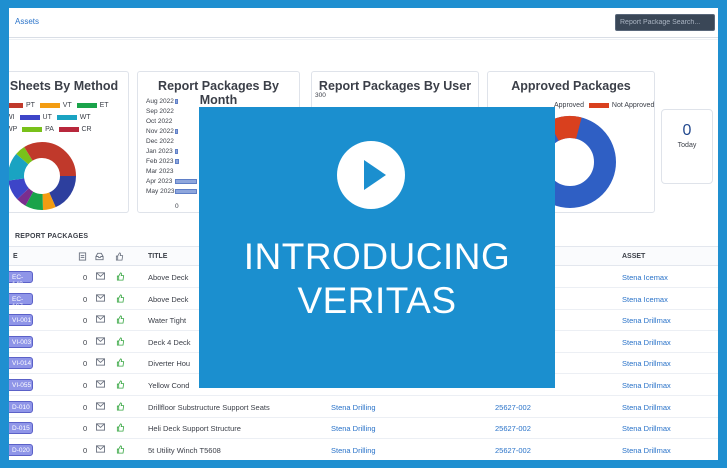  I want to click on report-id-tag: VI-003, so click(21, 341).